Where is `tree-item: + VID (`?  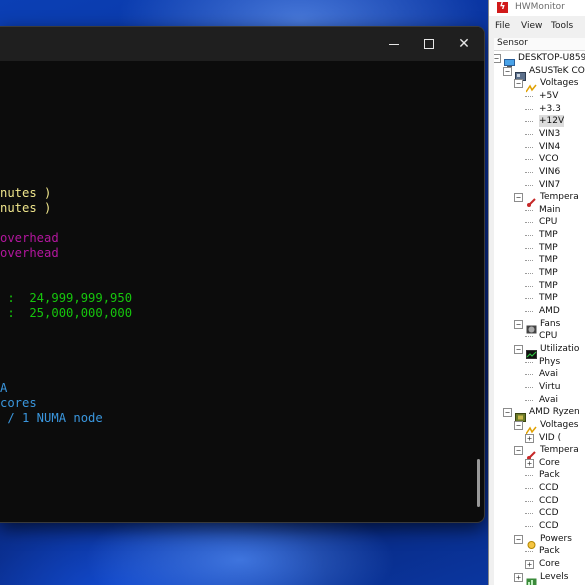 tree-item: + VID ( is located at coordinates (539, 438).